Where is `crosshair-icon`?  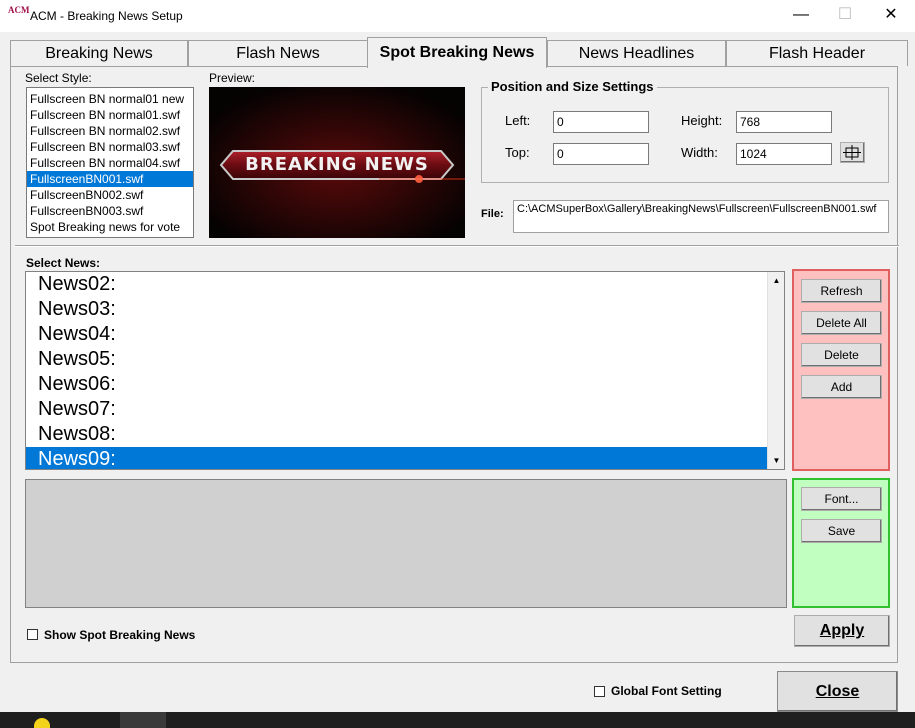 crosshair-icon is located at coordinates (852, 152).